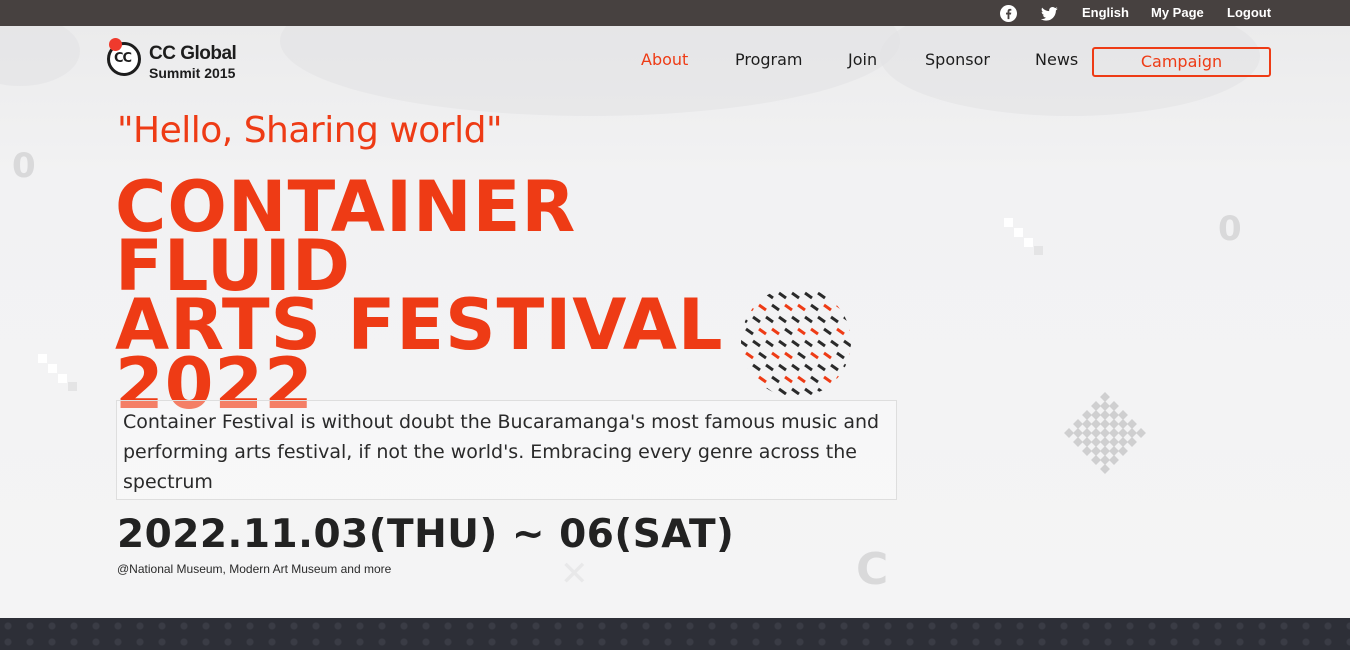 This screenshot has width=1350, height=650. What do you see at coordinates (310, 130) in the screenshot?
I see `hero-tagline: "Hello, Sharing world"` at bounding box center [310, 130].